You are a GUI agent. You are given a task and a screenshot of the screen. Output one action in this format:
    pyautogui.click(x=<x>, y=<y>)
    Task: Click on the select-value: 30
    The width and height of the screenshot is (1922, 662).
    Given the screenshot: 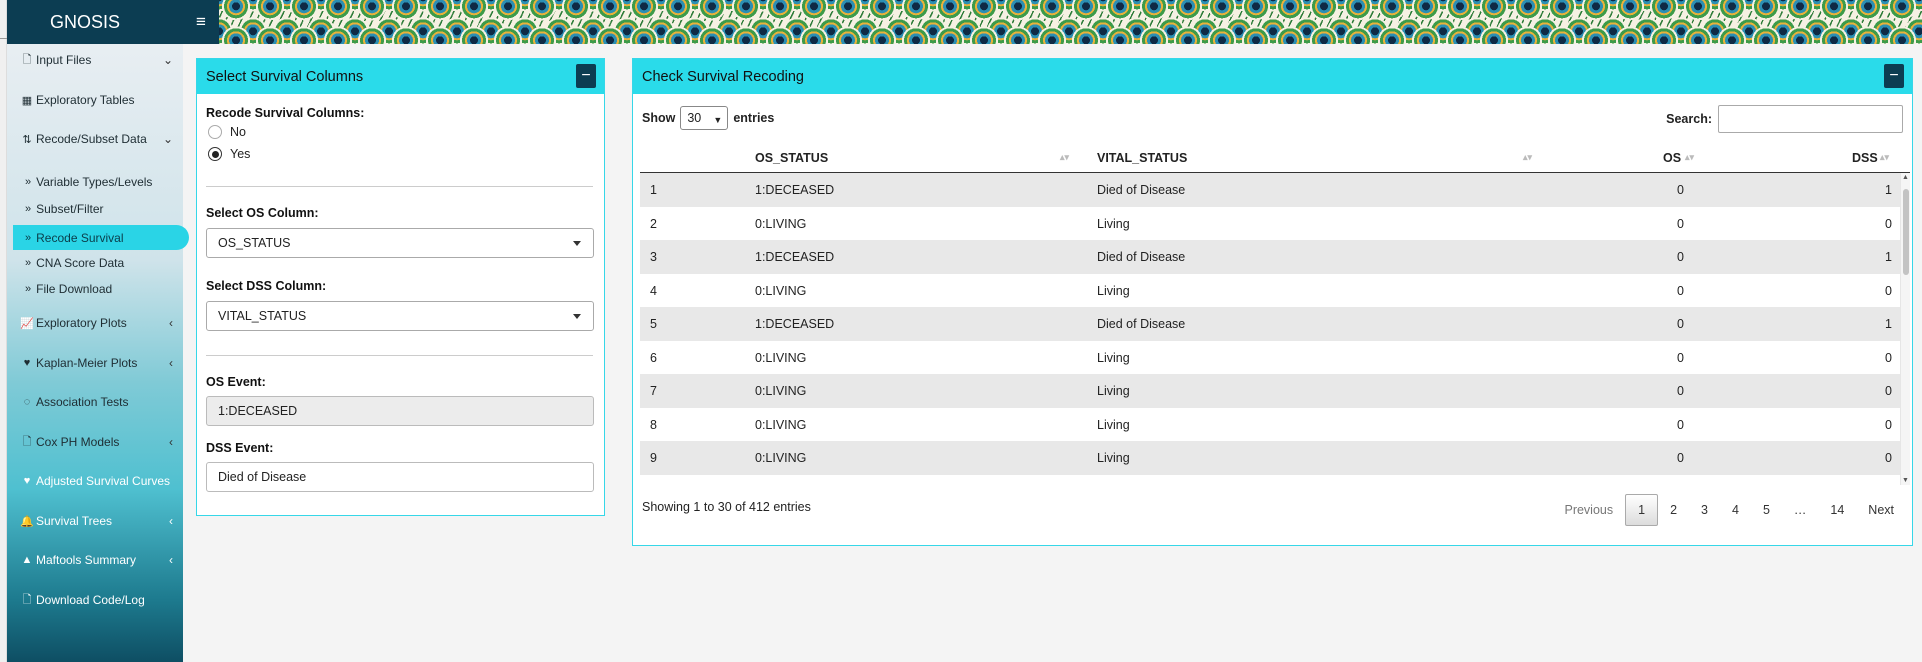 What is the action you would take?
    pyautogui.click(x=694, y=118)
    